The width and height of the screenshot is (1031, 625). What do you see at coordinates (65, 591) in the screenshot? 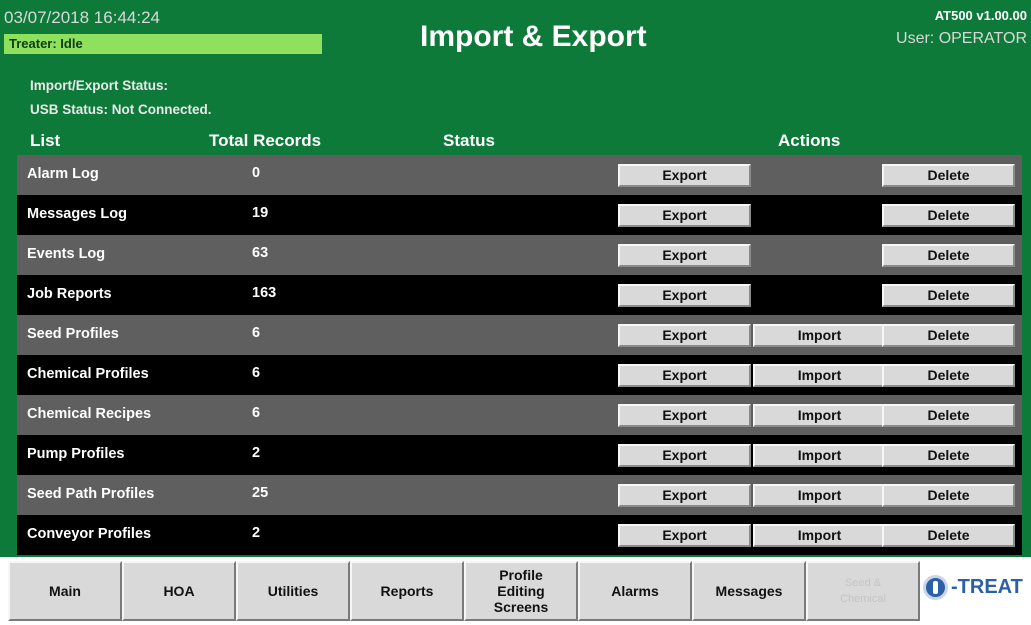
I see `nav-main-button: Main` at bounding box center [65, 591].